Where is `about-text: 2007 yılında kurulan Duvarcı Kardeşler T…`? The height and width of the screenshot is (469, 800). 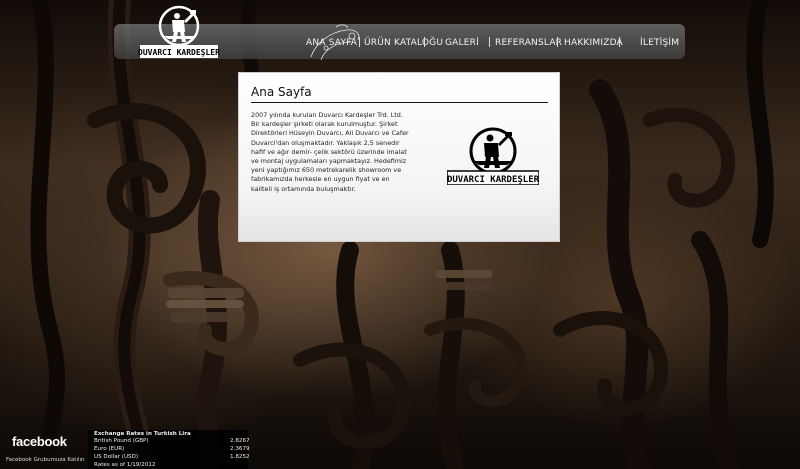
about-text: 2007 yılında kurulan Duvarcı Kardeşler T… is located at coordinates (330, 152).